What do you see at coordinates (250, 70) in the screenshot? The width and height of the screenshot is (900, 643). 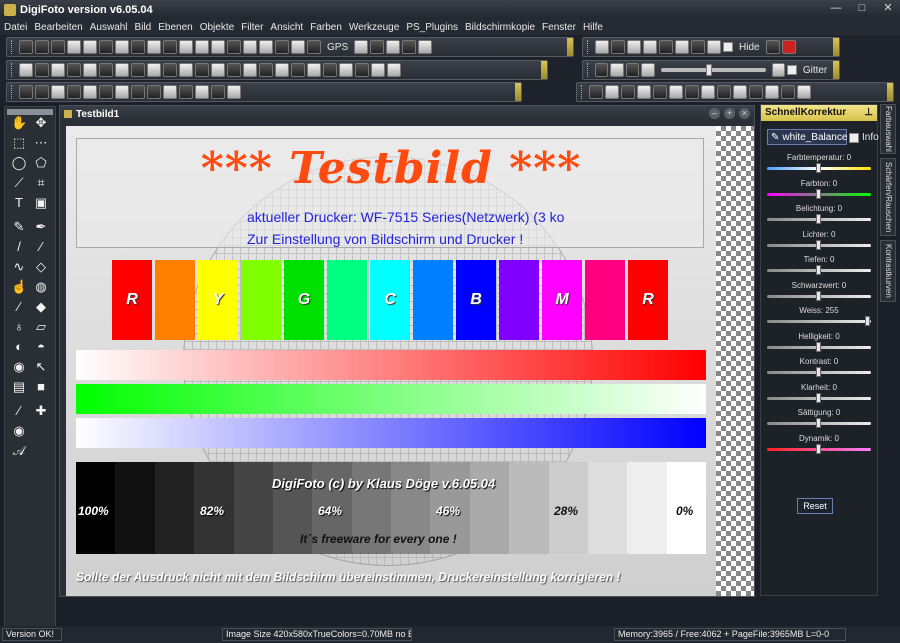 I see `invert-icon` at bounding box center [250, 70].